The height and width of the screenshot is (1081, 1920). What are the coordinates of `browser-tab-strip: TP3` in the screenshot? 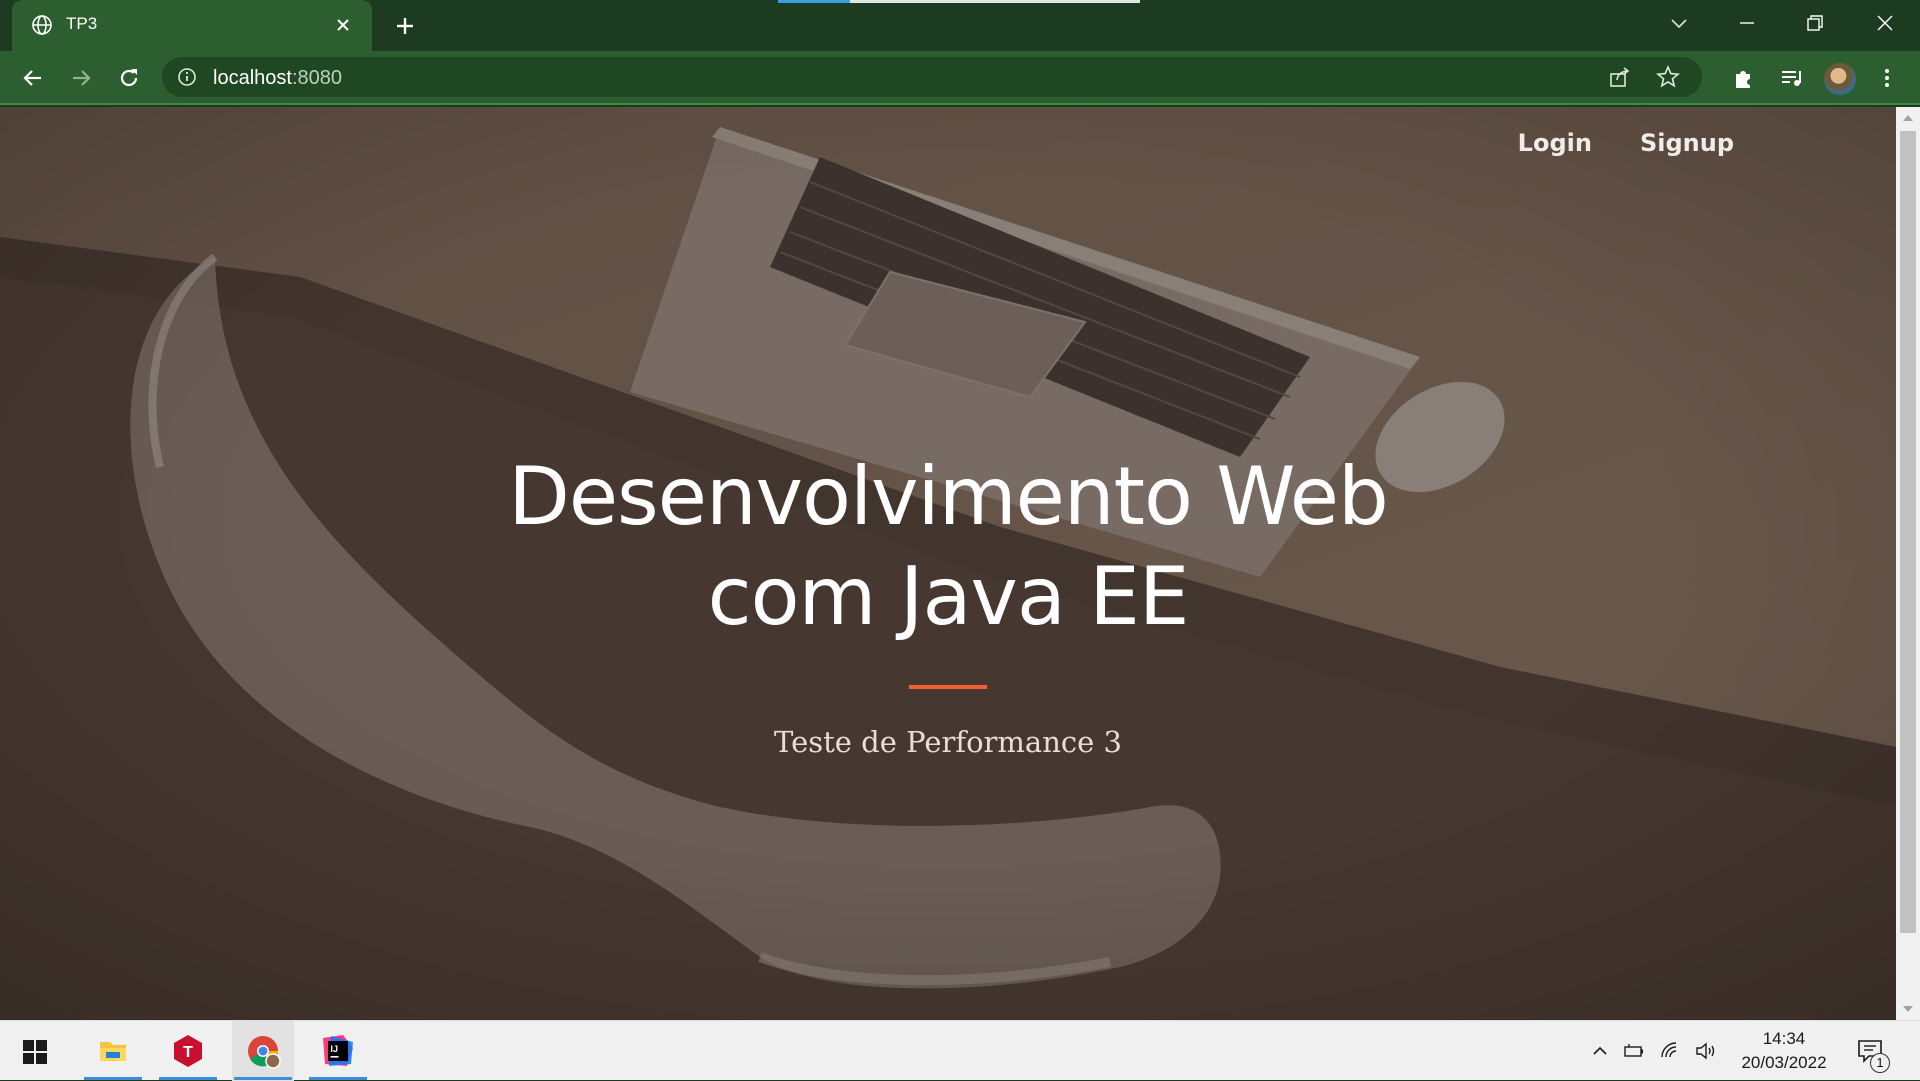 It's located at (960, 25).